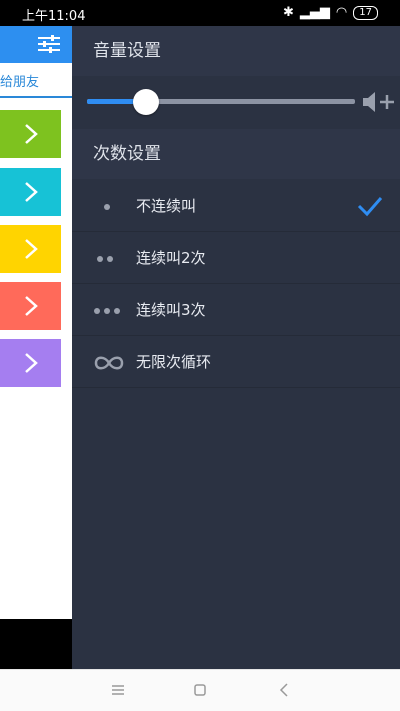 This screenshot has height=711, width=400. I want to click on infinity-icon, so click(110, 362).